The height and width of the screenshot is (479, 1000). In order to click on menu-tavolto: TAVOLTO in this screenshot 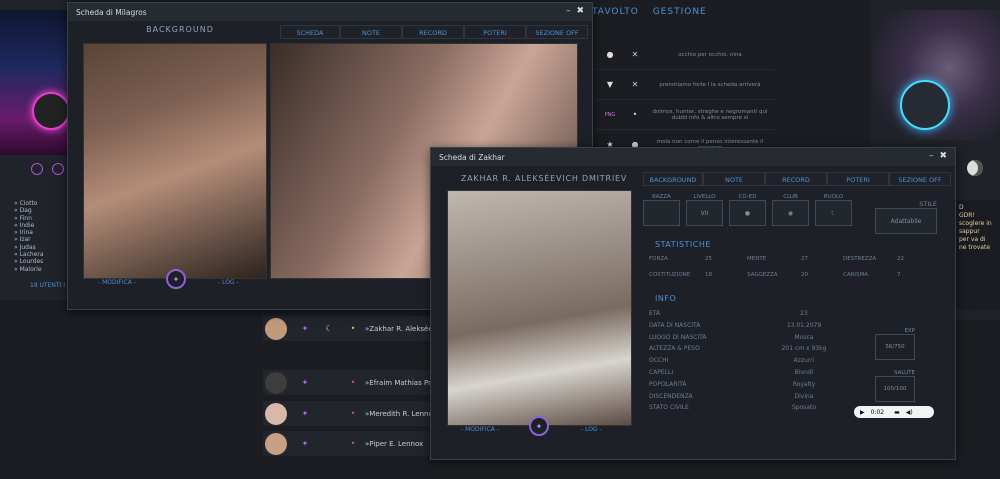, I will do `click(615, 12)`.